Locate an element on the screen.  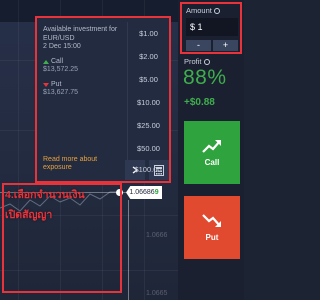
amount-control: Amount $ 1 - + is located at coordinates (211, 28).